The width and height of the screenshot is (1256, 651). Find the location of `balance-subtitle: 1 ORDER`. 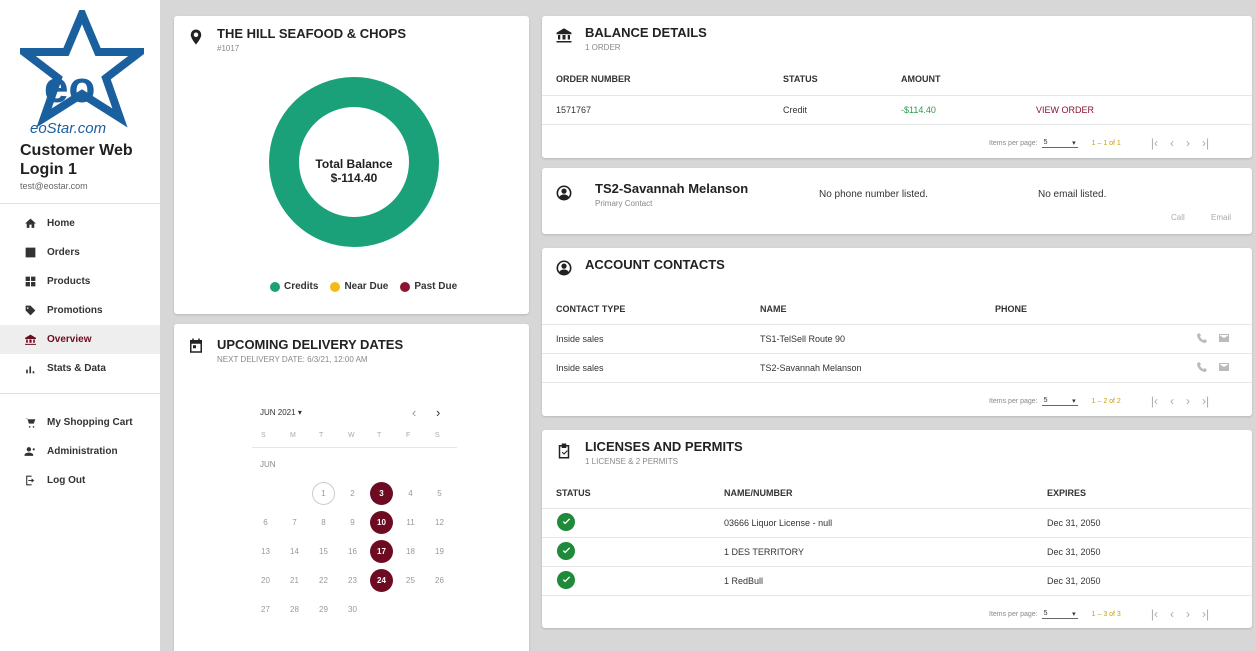

balance-subtitle: 1 ORDER is located at coordinates (603, 47).